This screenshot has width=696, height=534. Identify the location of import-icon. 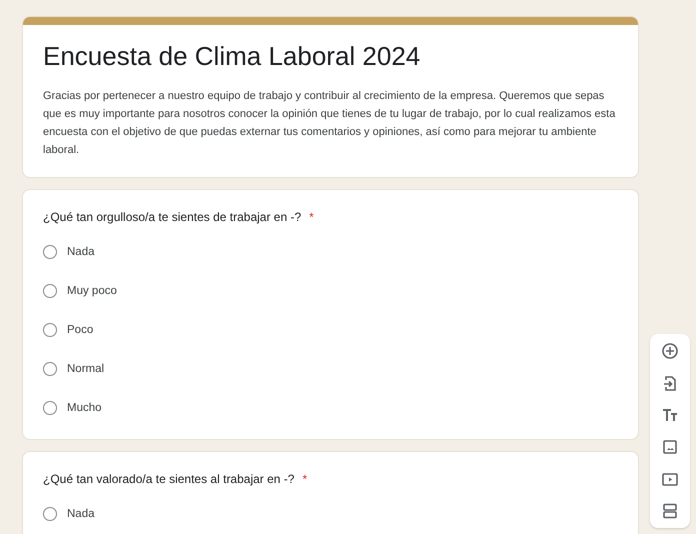
(670, 383).